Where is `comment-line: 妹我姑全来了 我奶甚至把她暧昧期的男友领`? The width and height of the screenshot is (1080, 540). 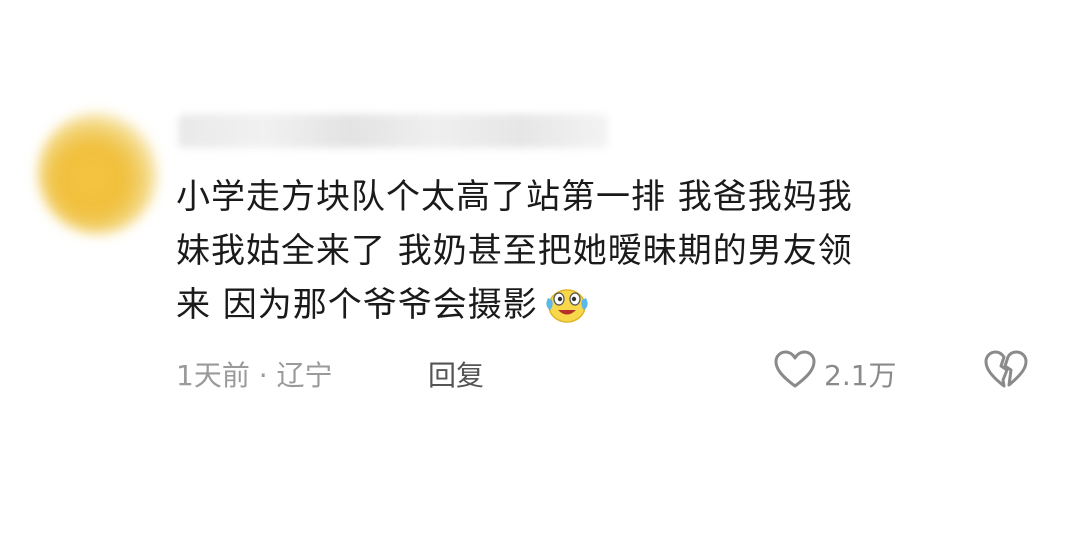 comment-line: 妹我姑全来了 我奶甚至把她暧昧期的男友领 is located at coordinates (514, 251).